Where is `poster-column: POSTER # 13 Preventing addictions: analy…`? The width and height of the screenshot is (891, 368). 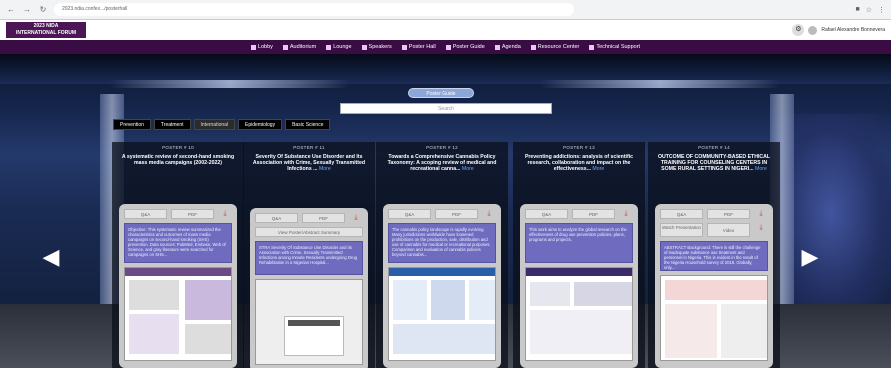
poster-column: POSTER # 13 Preventing addictions: analy… is located at coordinates (579, 255).